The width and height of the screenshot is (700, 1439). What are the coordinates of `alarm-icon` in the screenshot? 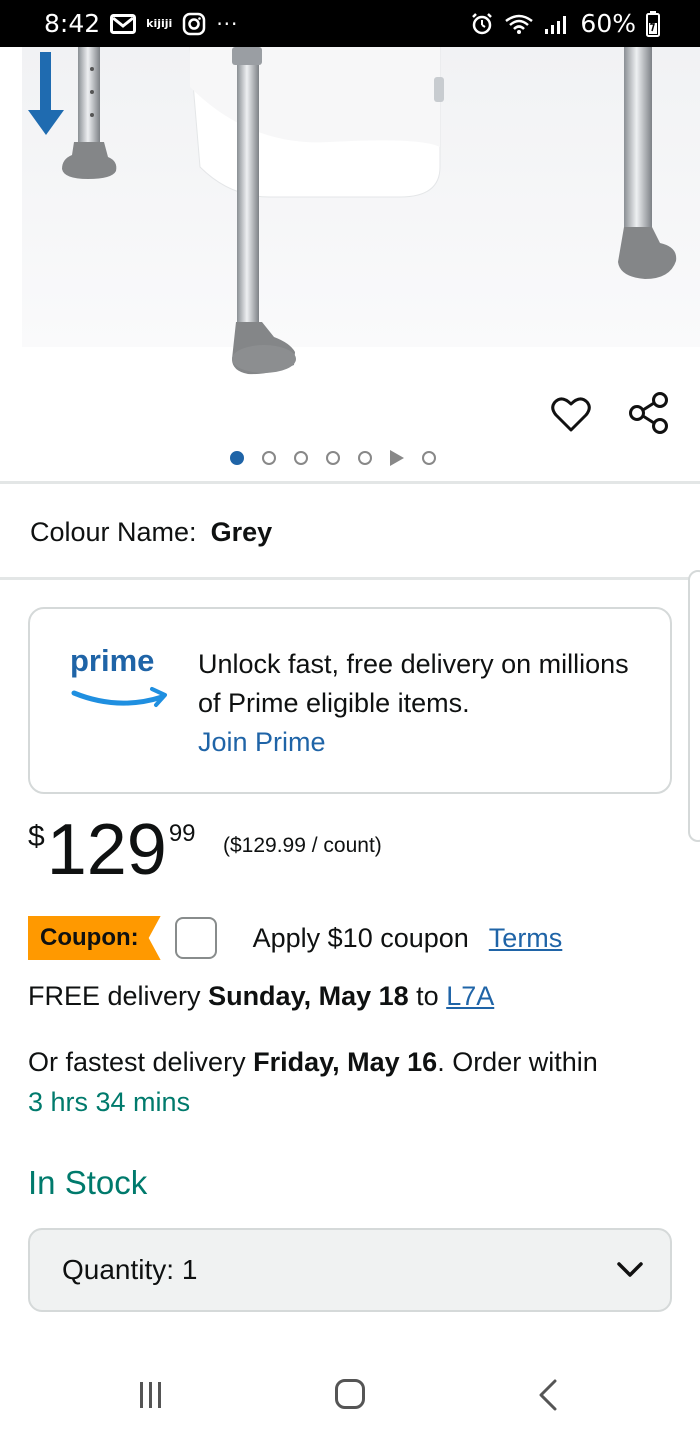 It's located at (482, 23).